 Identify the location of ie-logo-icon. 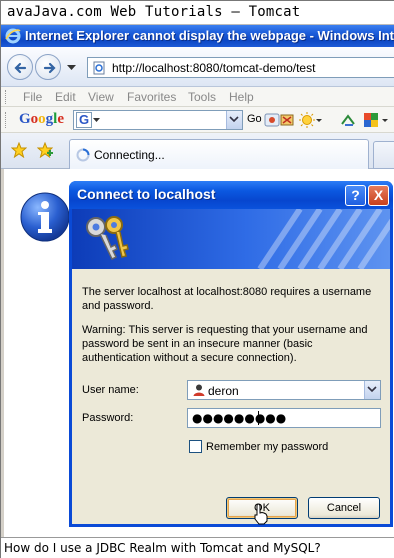
(13, 36).